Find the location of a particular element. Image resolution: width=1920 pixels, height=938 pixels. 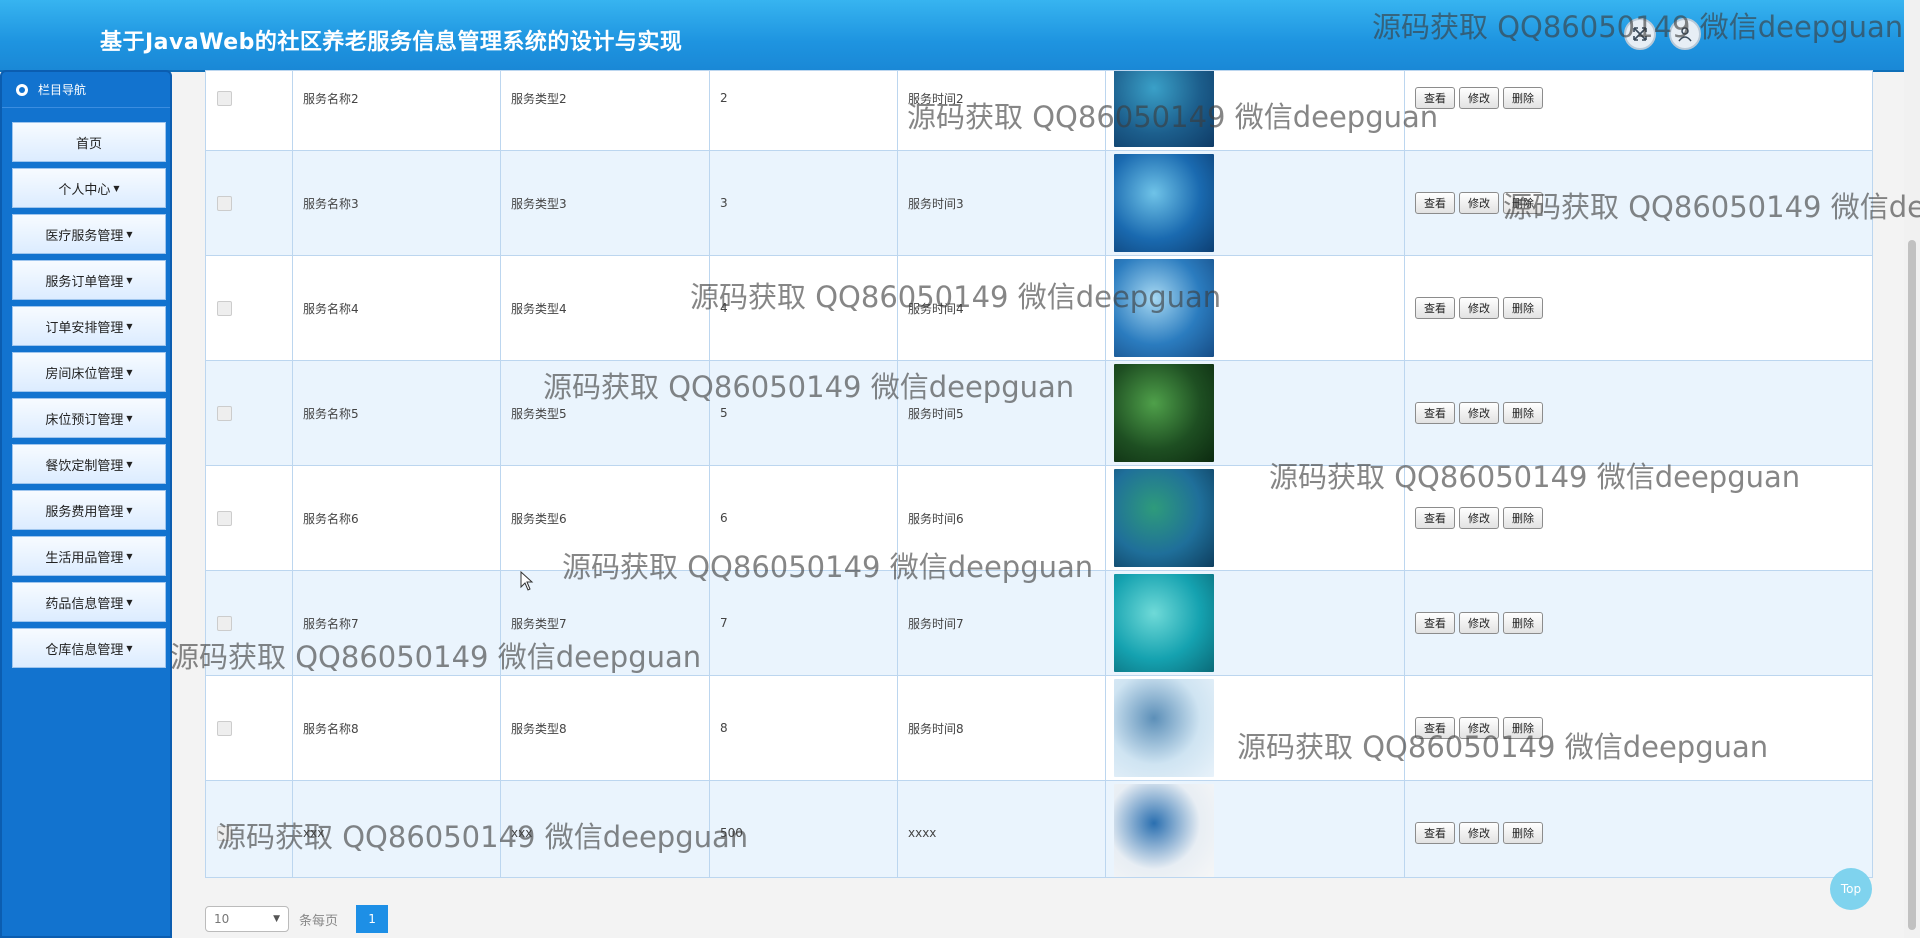

sidebar-item-label: 药品信息管理 is located at coordinates (84, 604).